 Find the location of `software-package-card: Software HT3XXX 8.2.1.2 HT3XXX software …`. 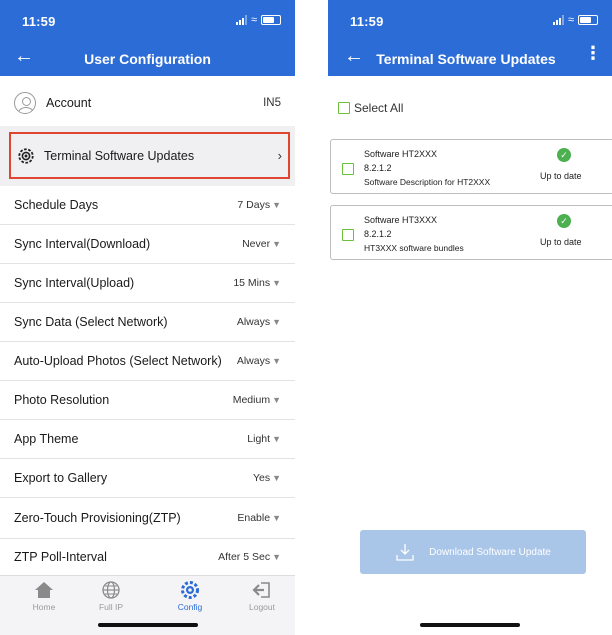

software-package-card: Software HT3XXX 8.2.1.2 HT3XXX software … is located at coordinates (471, 232).